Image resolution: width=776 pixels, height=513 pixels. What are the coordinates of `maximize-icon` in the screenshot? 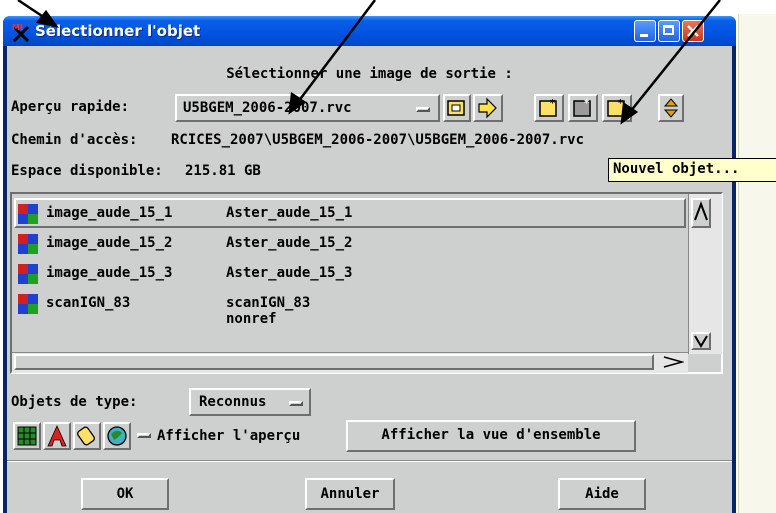 It's located at (668, 30).